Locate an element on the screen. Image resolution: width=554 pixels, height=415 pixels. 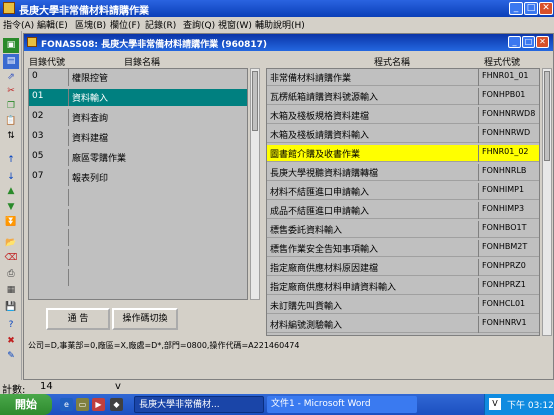
delete-icon: ⌫ is located at coordinates (11, 258).